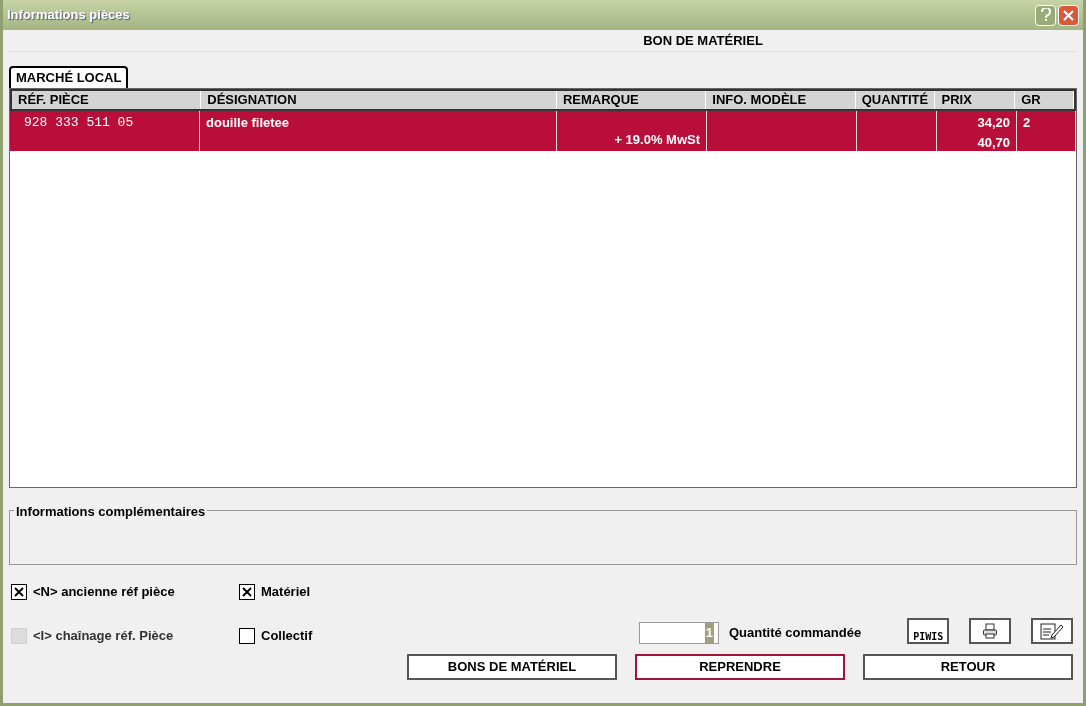 The image size is (1086, 706). What do you see at coordinates (1044, 100) in the screenshot?
I see `column-header: GR` at bounding box center [1044, 100].